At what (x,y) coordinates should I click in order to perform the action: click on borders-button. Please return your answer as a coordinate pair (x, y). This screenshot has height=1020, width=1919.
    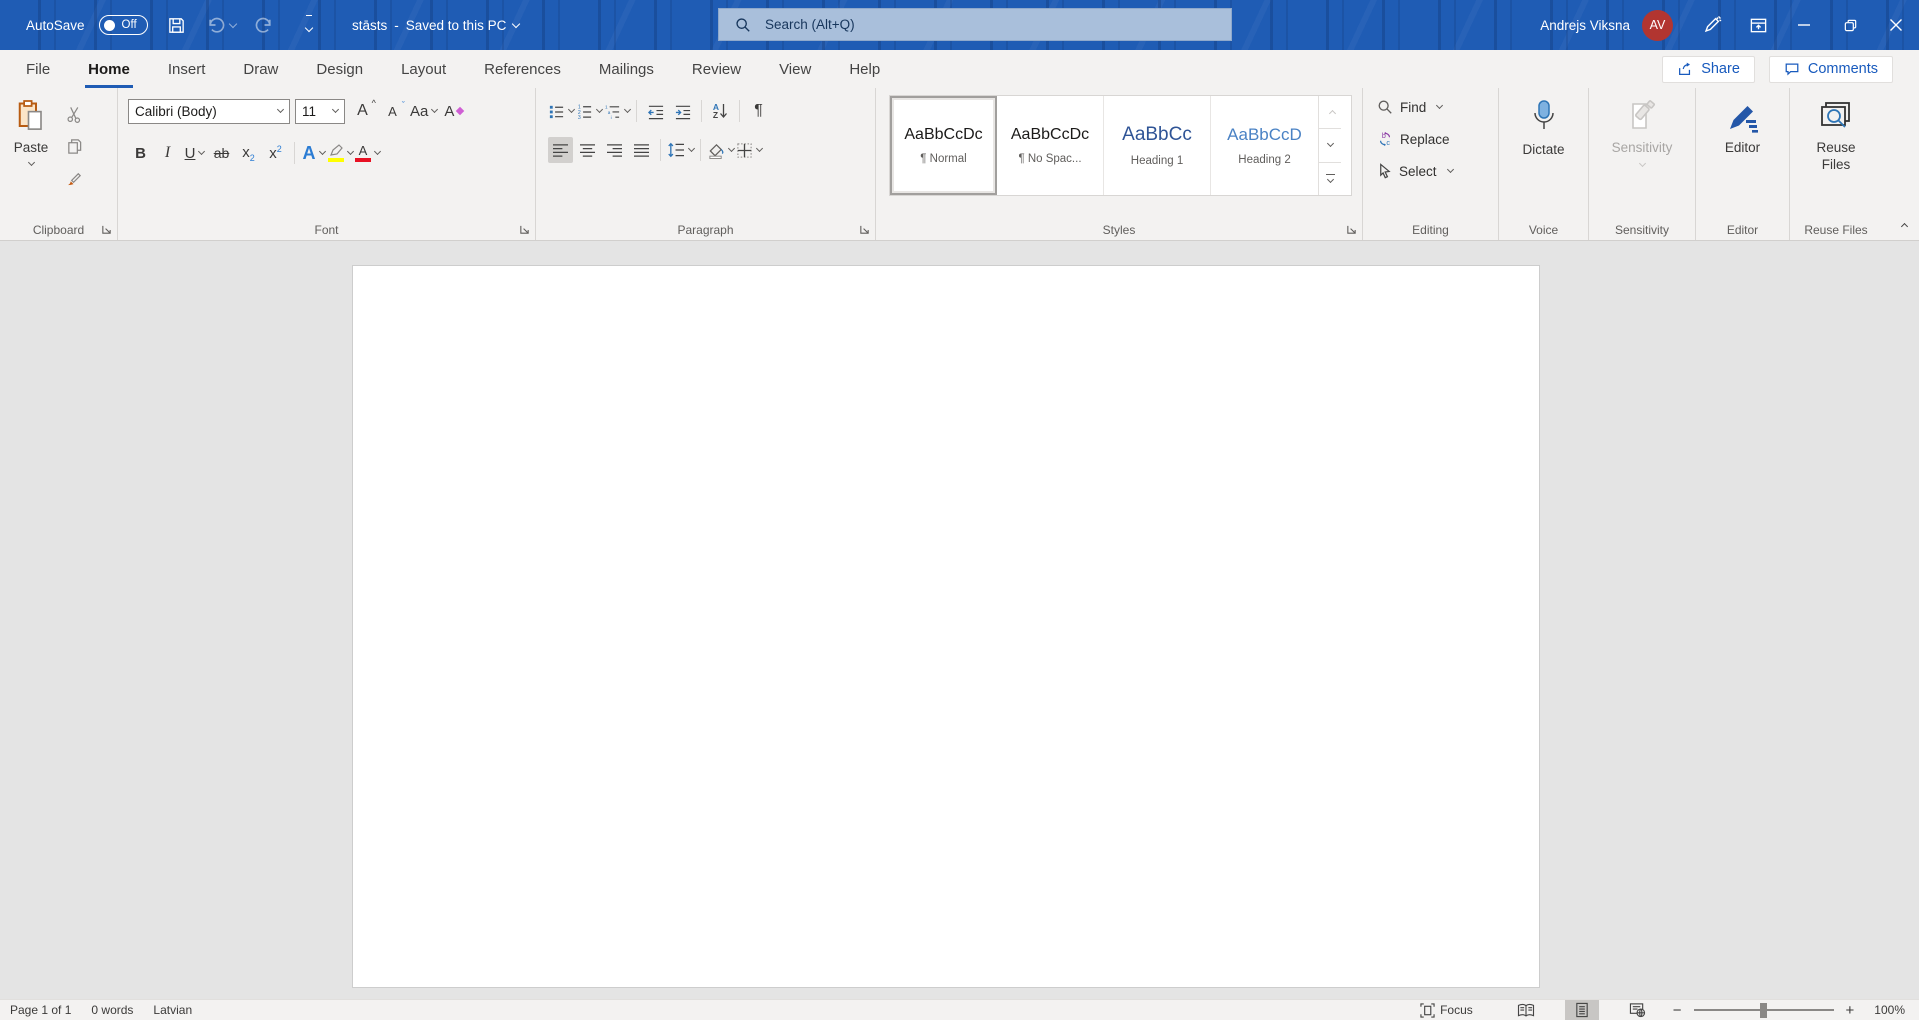
    Looking at the image, I should click on (750, 150).